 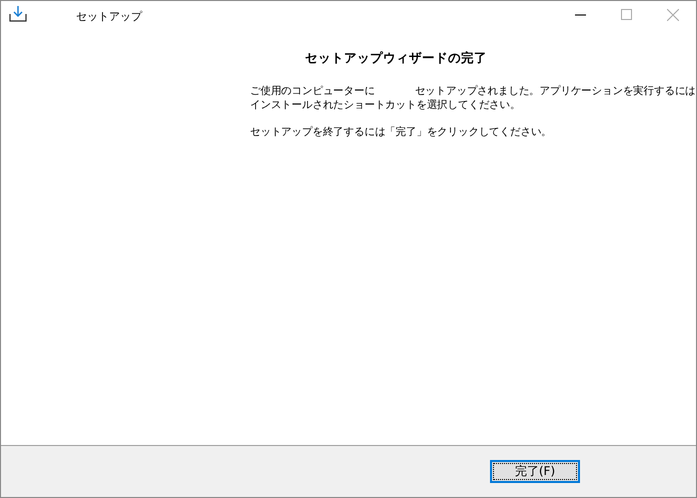 What do you see at coordinates (401, 132) in the screenshot?
I see `message-text: セットアップを終了するには「完了」をクリックしてください。` at bounding box center [401, 132].